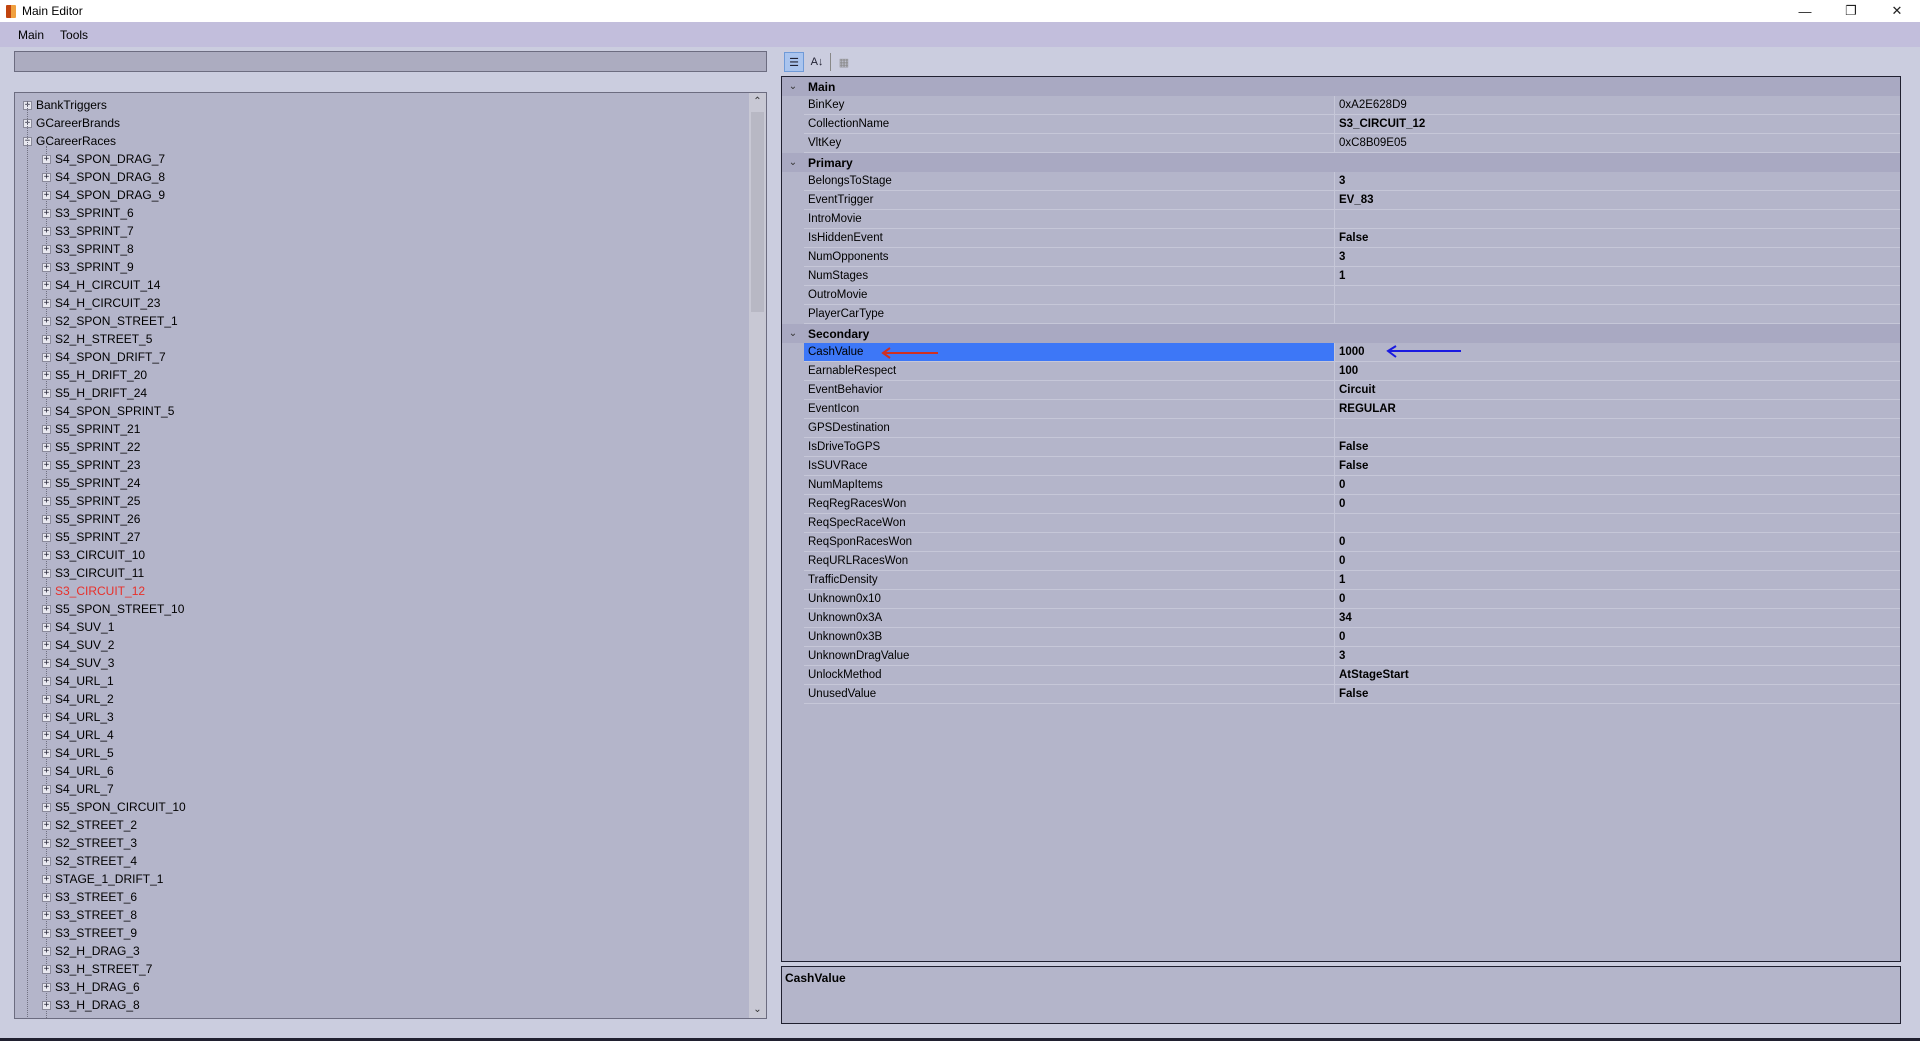 This screenshot has width=1920, height=1041. I want to click on category-main: ⌄ Main, so click(1341, 86).